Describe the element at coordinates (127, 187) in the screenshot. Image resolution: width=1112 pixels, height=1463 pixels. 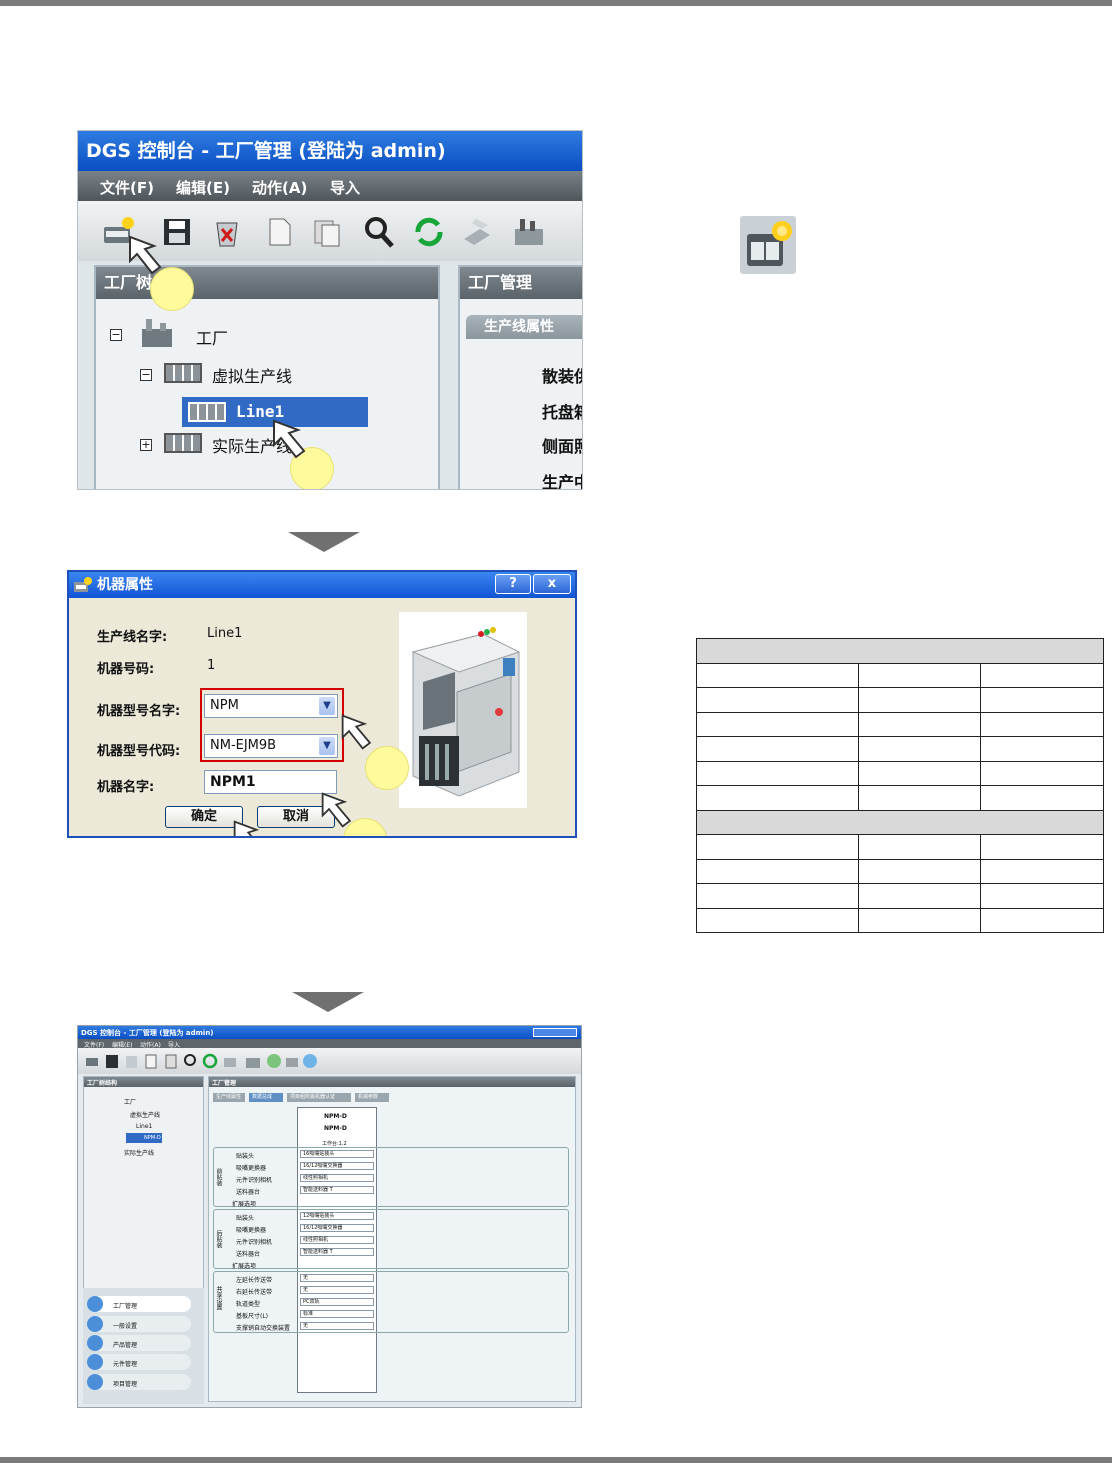
I see `menu-file: 文件(F)` at that location.